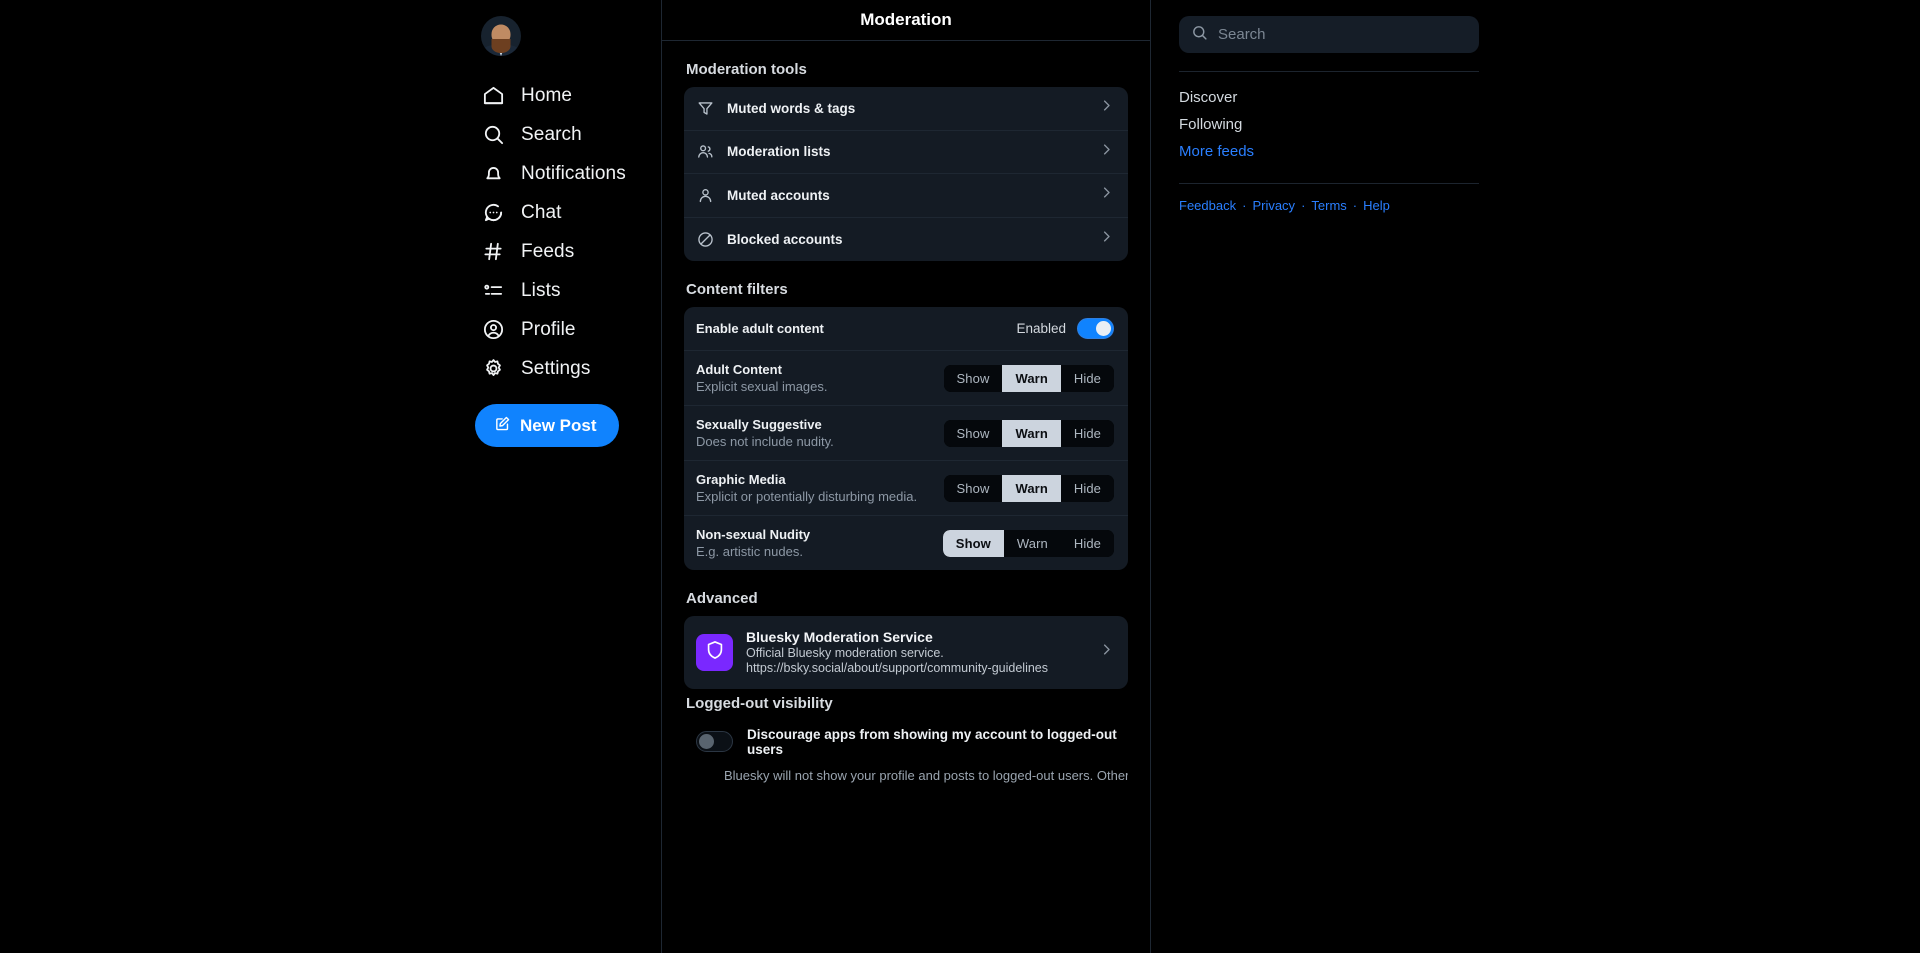  I want to click on sidebar-item-feeds: Feeds, so click(527, 251).